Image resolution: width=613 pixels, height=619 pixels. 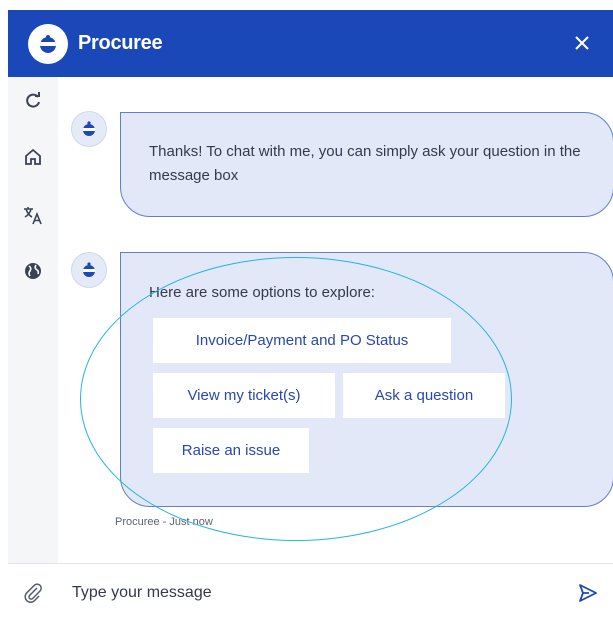 I want to click on options-intro-text: Here are some options to explore:, so click(x=262, y=292).